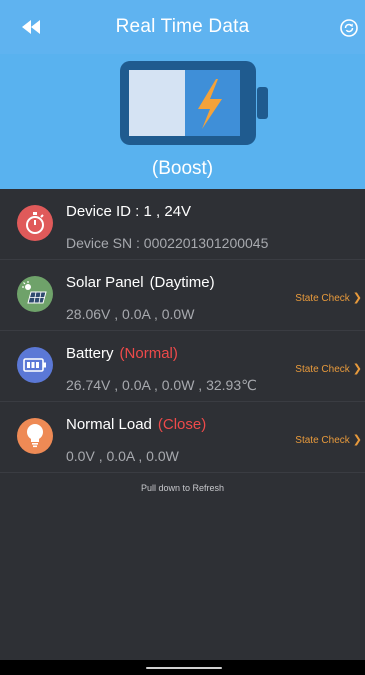 This screenshot has width=365, height=675. I want to click on stopwatch-icon, so click(35, 223).